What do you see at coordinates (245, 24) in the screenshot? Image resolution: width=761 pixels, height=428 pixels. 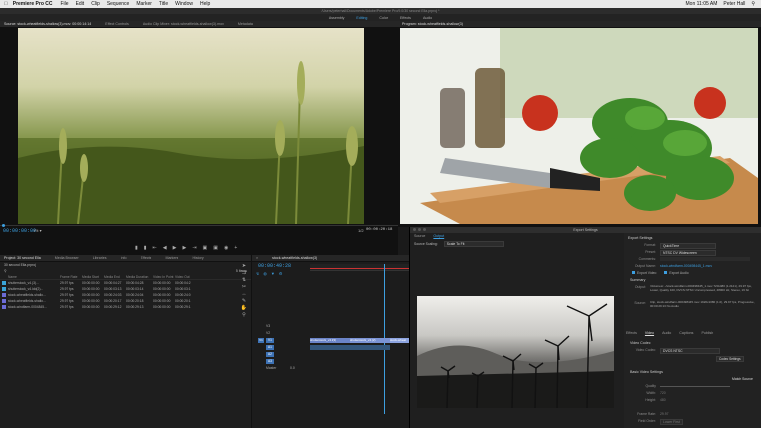 I see `tab-metadata: Metadata` at bounding box center [245, 24].